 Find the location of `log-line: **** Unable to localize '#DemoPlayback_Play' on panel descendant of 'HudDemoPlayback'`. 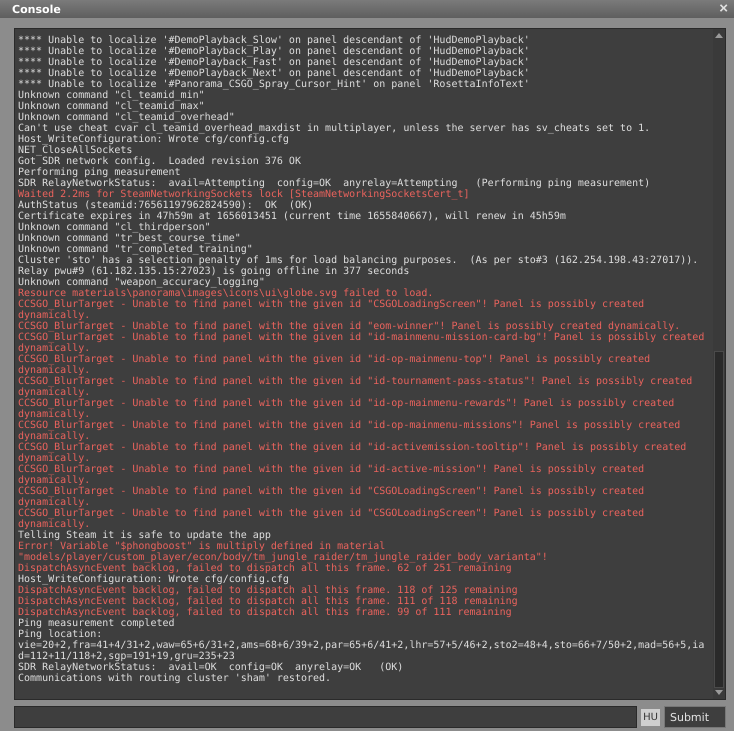

log-line: **** Unable to localize '#DemoPlayback_Play' on panel descendant of 'HudDemoPlayback' is located at coordinates (274, 51).